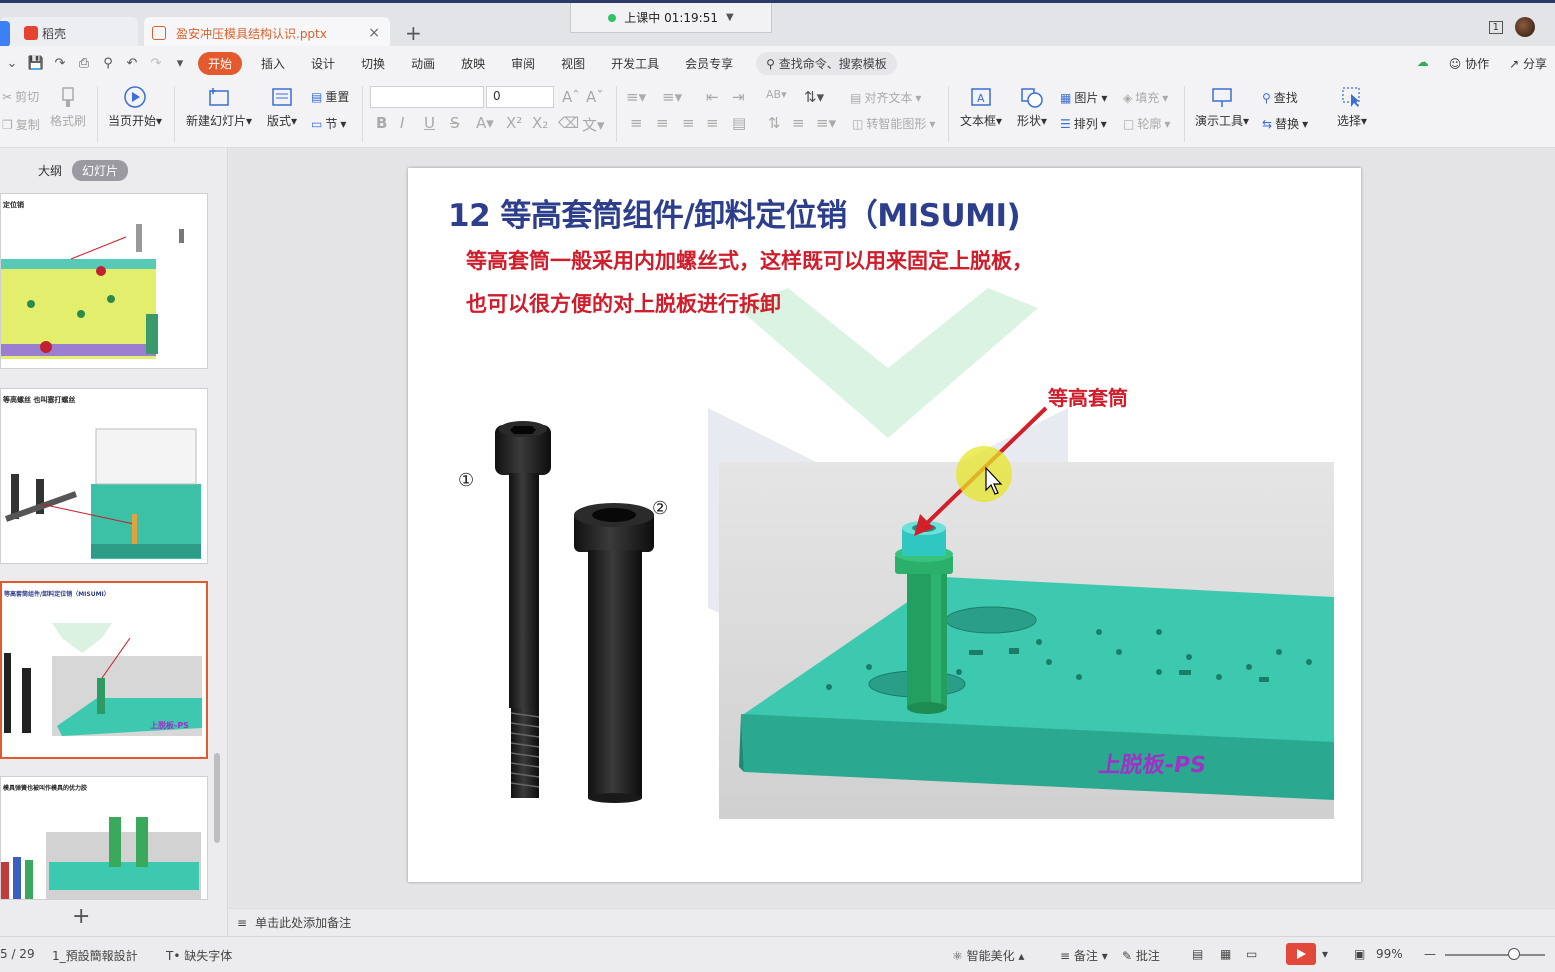  Describe the element at coordinates (455, 123) in the screenshot. I see `strikethrough-icon: S` at that location.